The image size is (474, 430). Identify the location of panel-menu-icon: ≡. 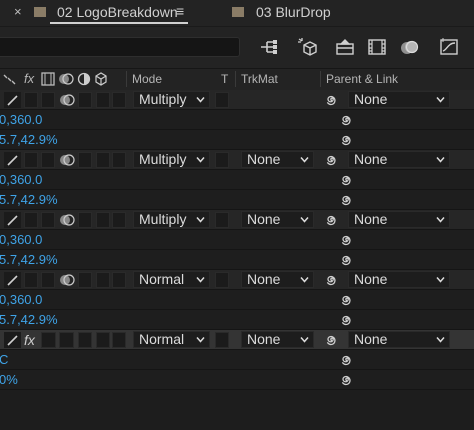
(180, 11).